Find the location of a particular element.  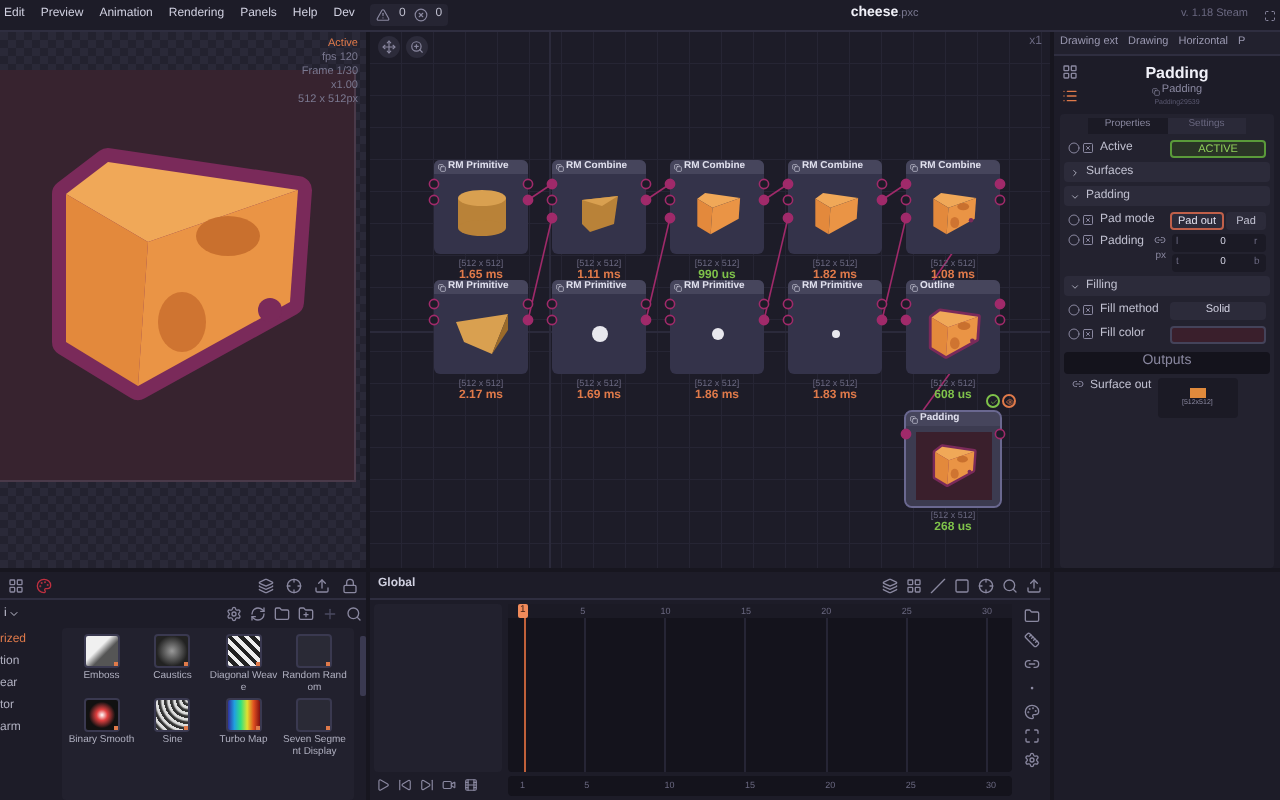

check-icon is located at coordinates (993, 401).